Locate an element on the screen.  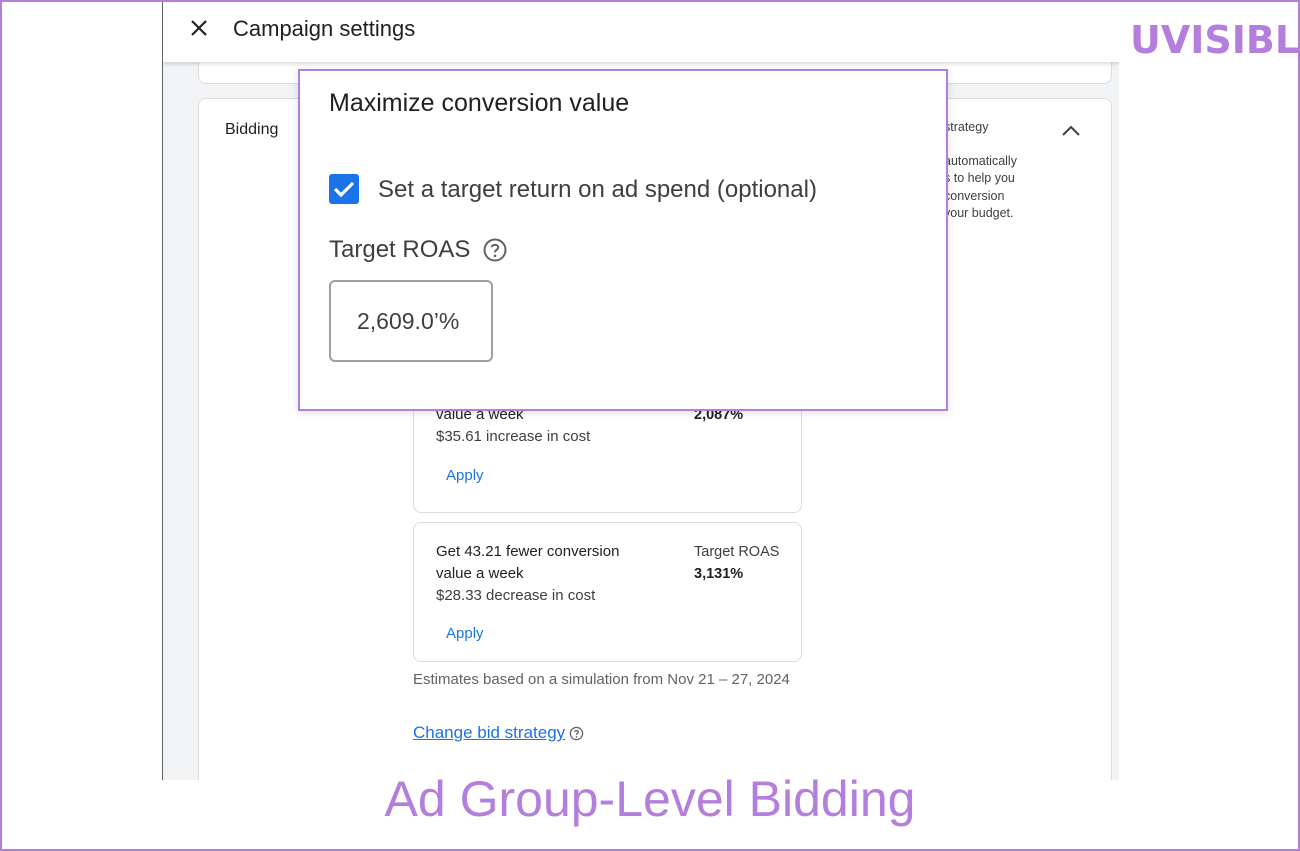
description-line: strategy is located at coordinates (966, 127).